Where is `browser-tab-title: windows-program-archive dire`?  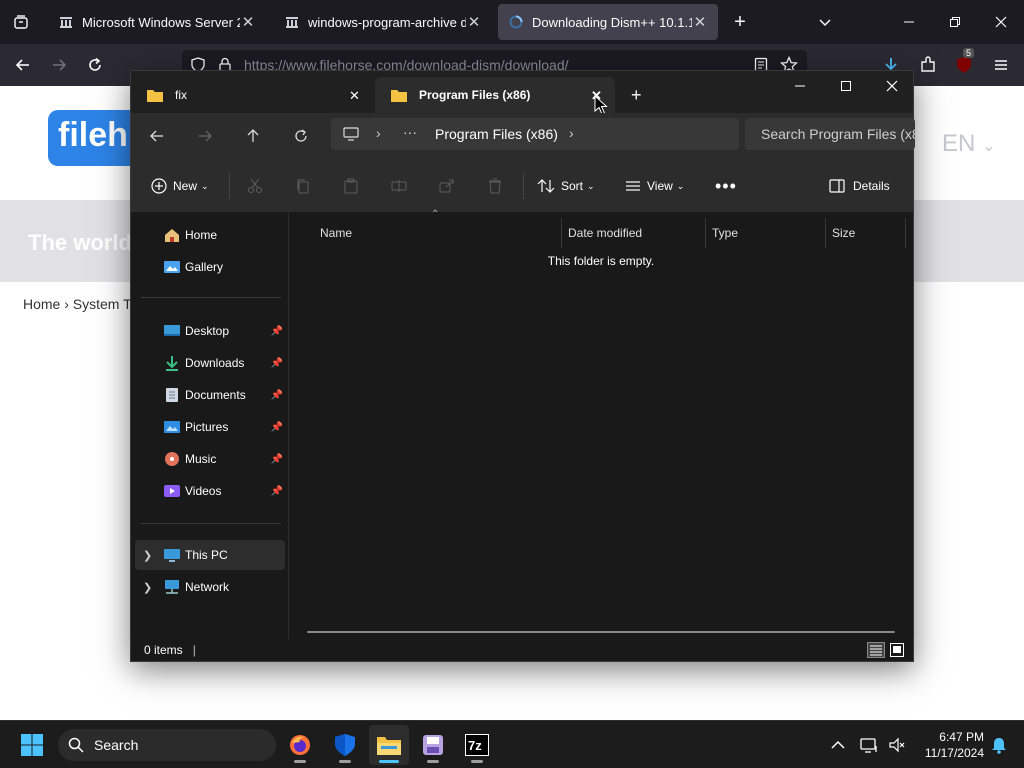 browser-tab-title: windows-program-archive dire is located at coordinates (387, 22).